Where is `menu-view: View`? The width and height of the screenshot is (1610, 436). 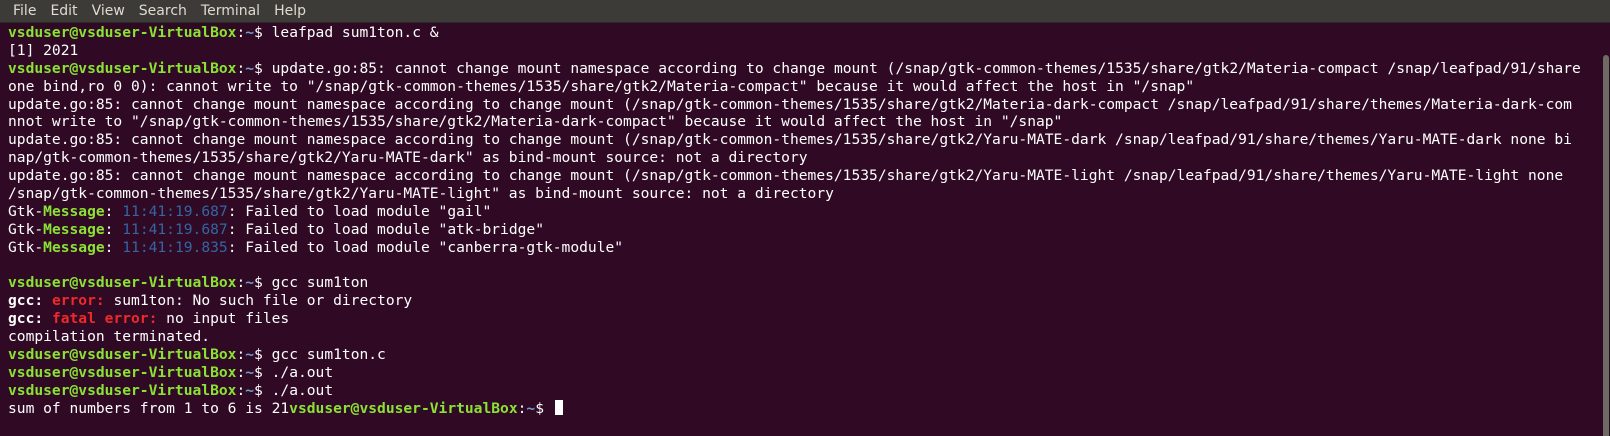 menu-view: View is located at coordinates (108, 11).